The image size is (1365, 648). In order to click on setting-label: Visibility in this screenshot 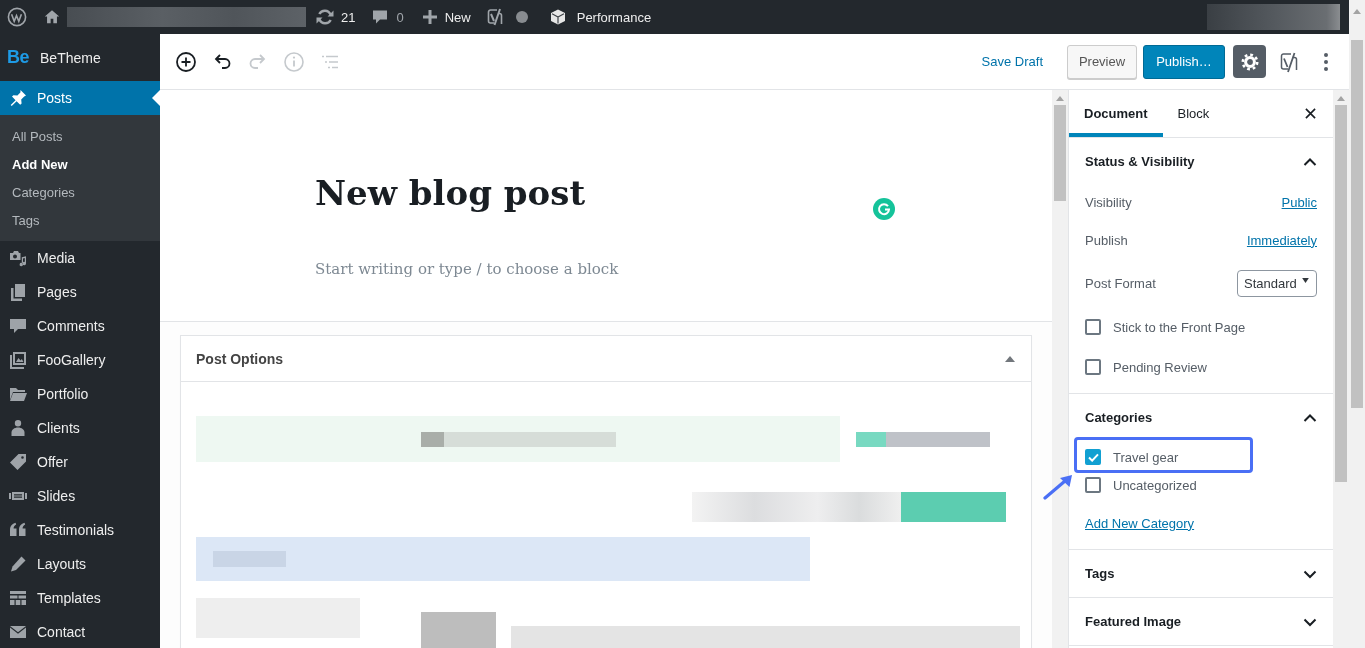, I will do `click(1108, 202)`.